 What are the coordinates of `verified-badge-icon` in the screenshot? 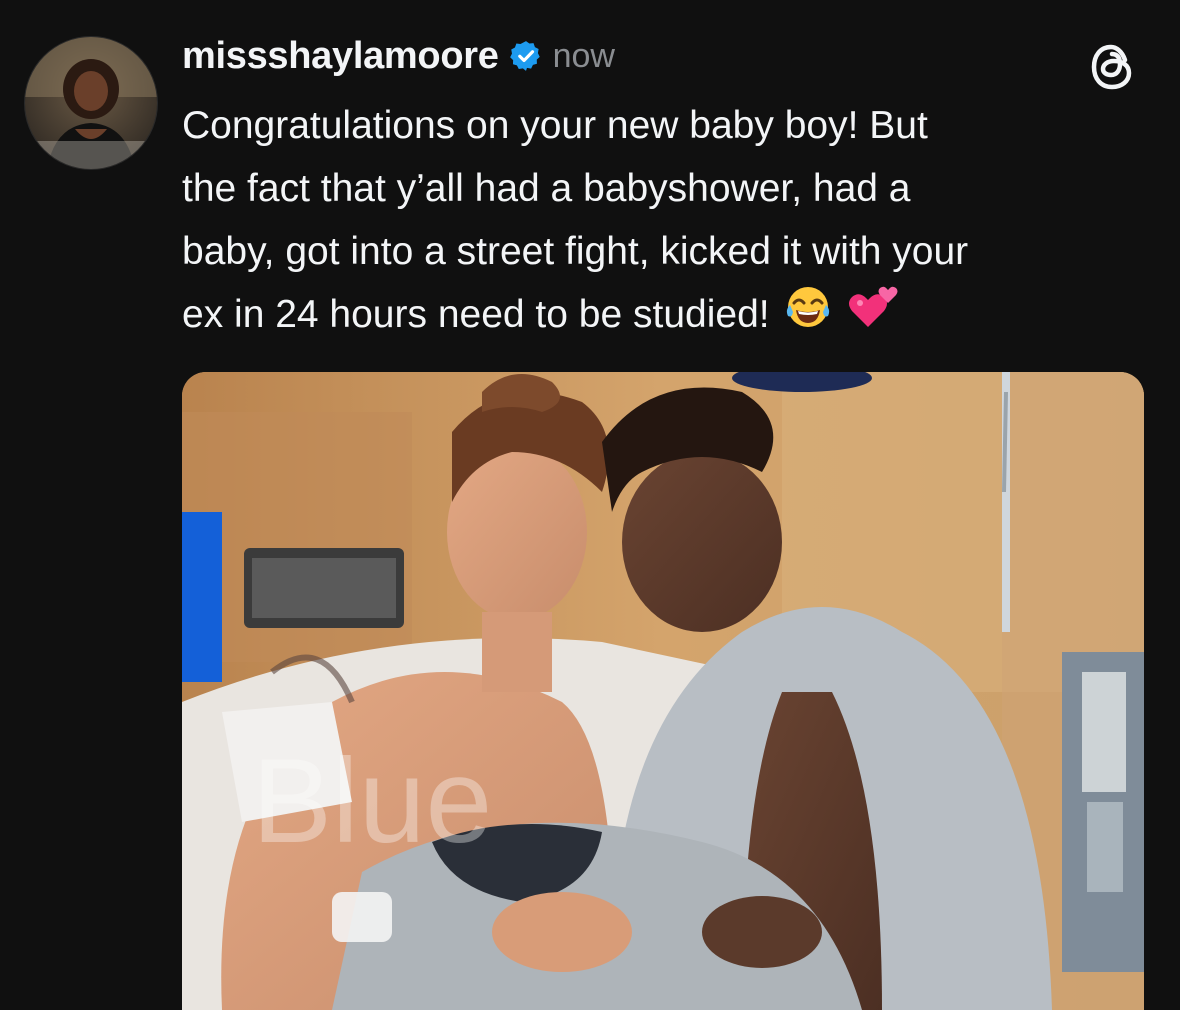 It's located at (526, 56).